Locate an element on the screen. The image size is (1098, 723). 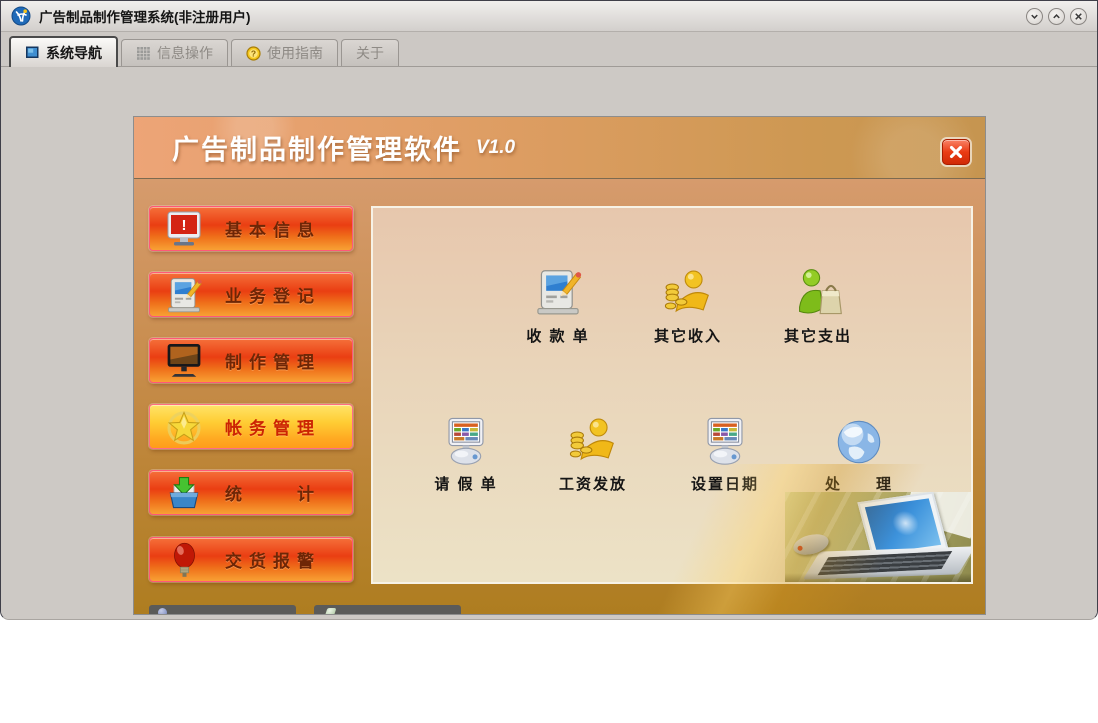
laptop-photo is located at coordinates (878, 537).